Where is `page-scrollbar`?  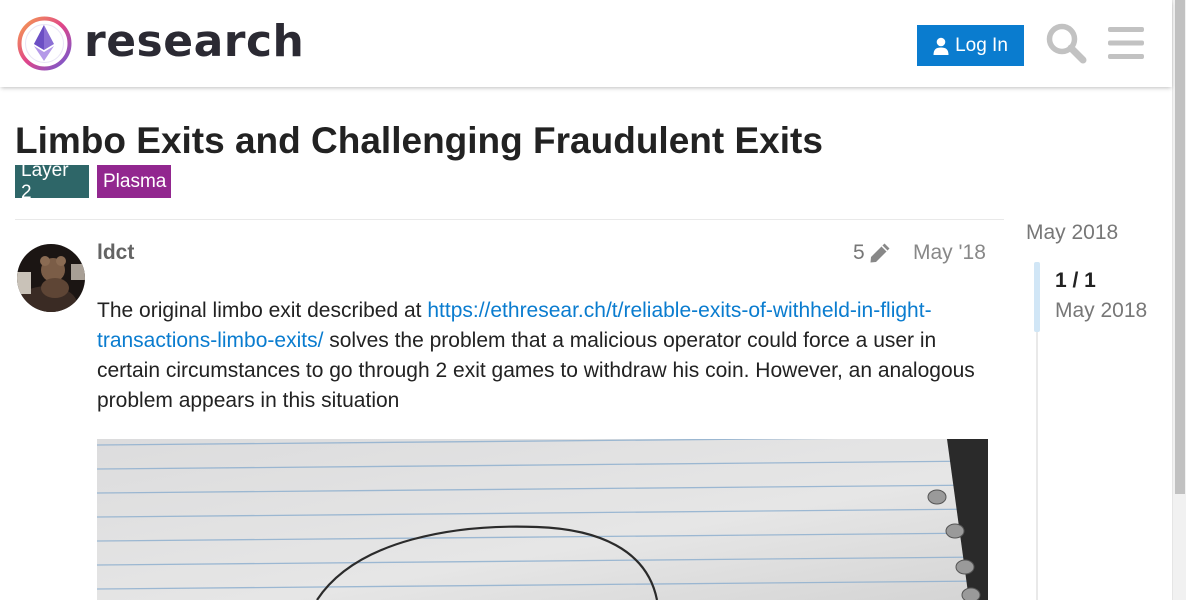 page-scrollbar is located at coordinates (1179, 300).